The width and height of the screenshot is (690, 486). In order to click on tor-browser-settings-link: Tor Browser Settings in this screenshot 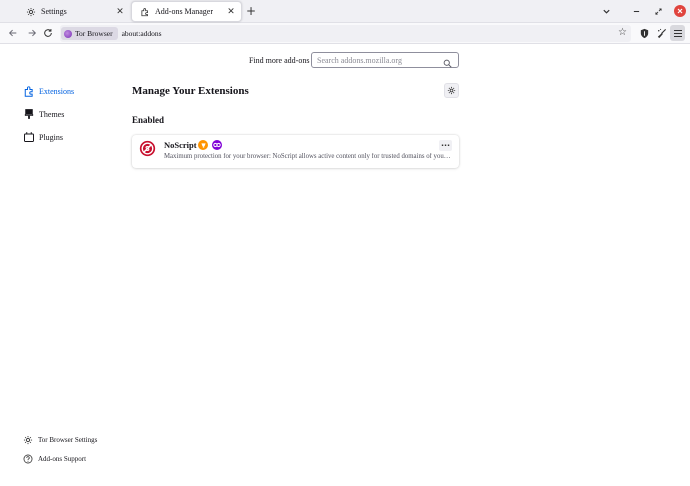, I will do `click(60, 440)`.